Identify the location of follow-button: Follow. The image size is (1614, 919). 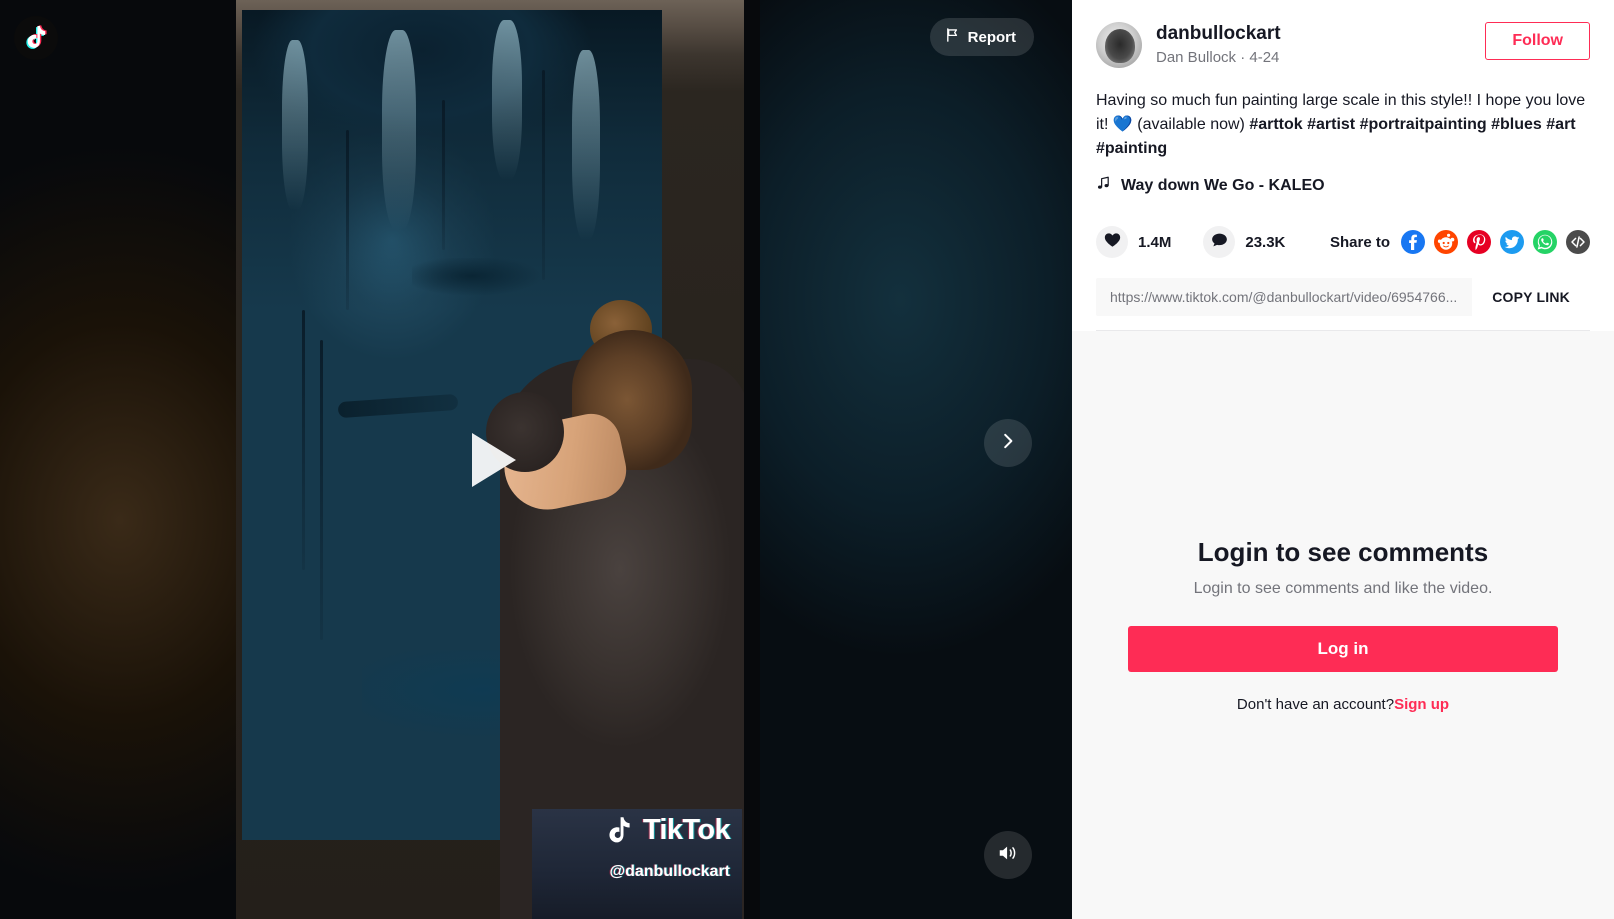
(1537, 41).